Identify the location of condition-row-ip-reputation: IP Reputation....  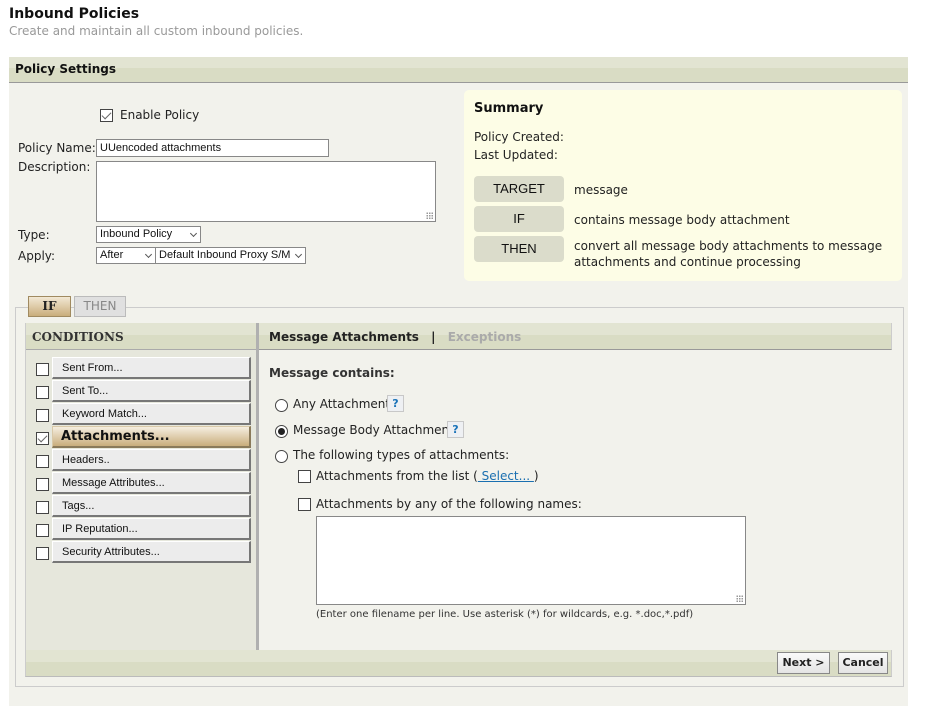
(142, 529).